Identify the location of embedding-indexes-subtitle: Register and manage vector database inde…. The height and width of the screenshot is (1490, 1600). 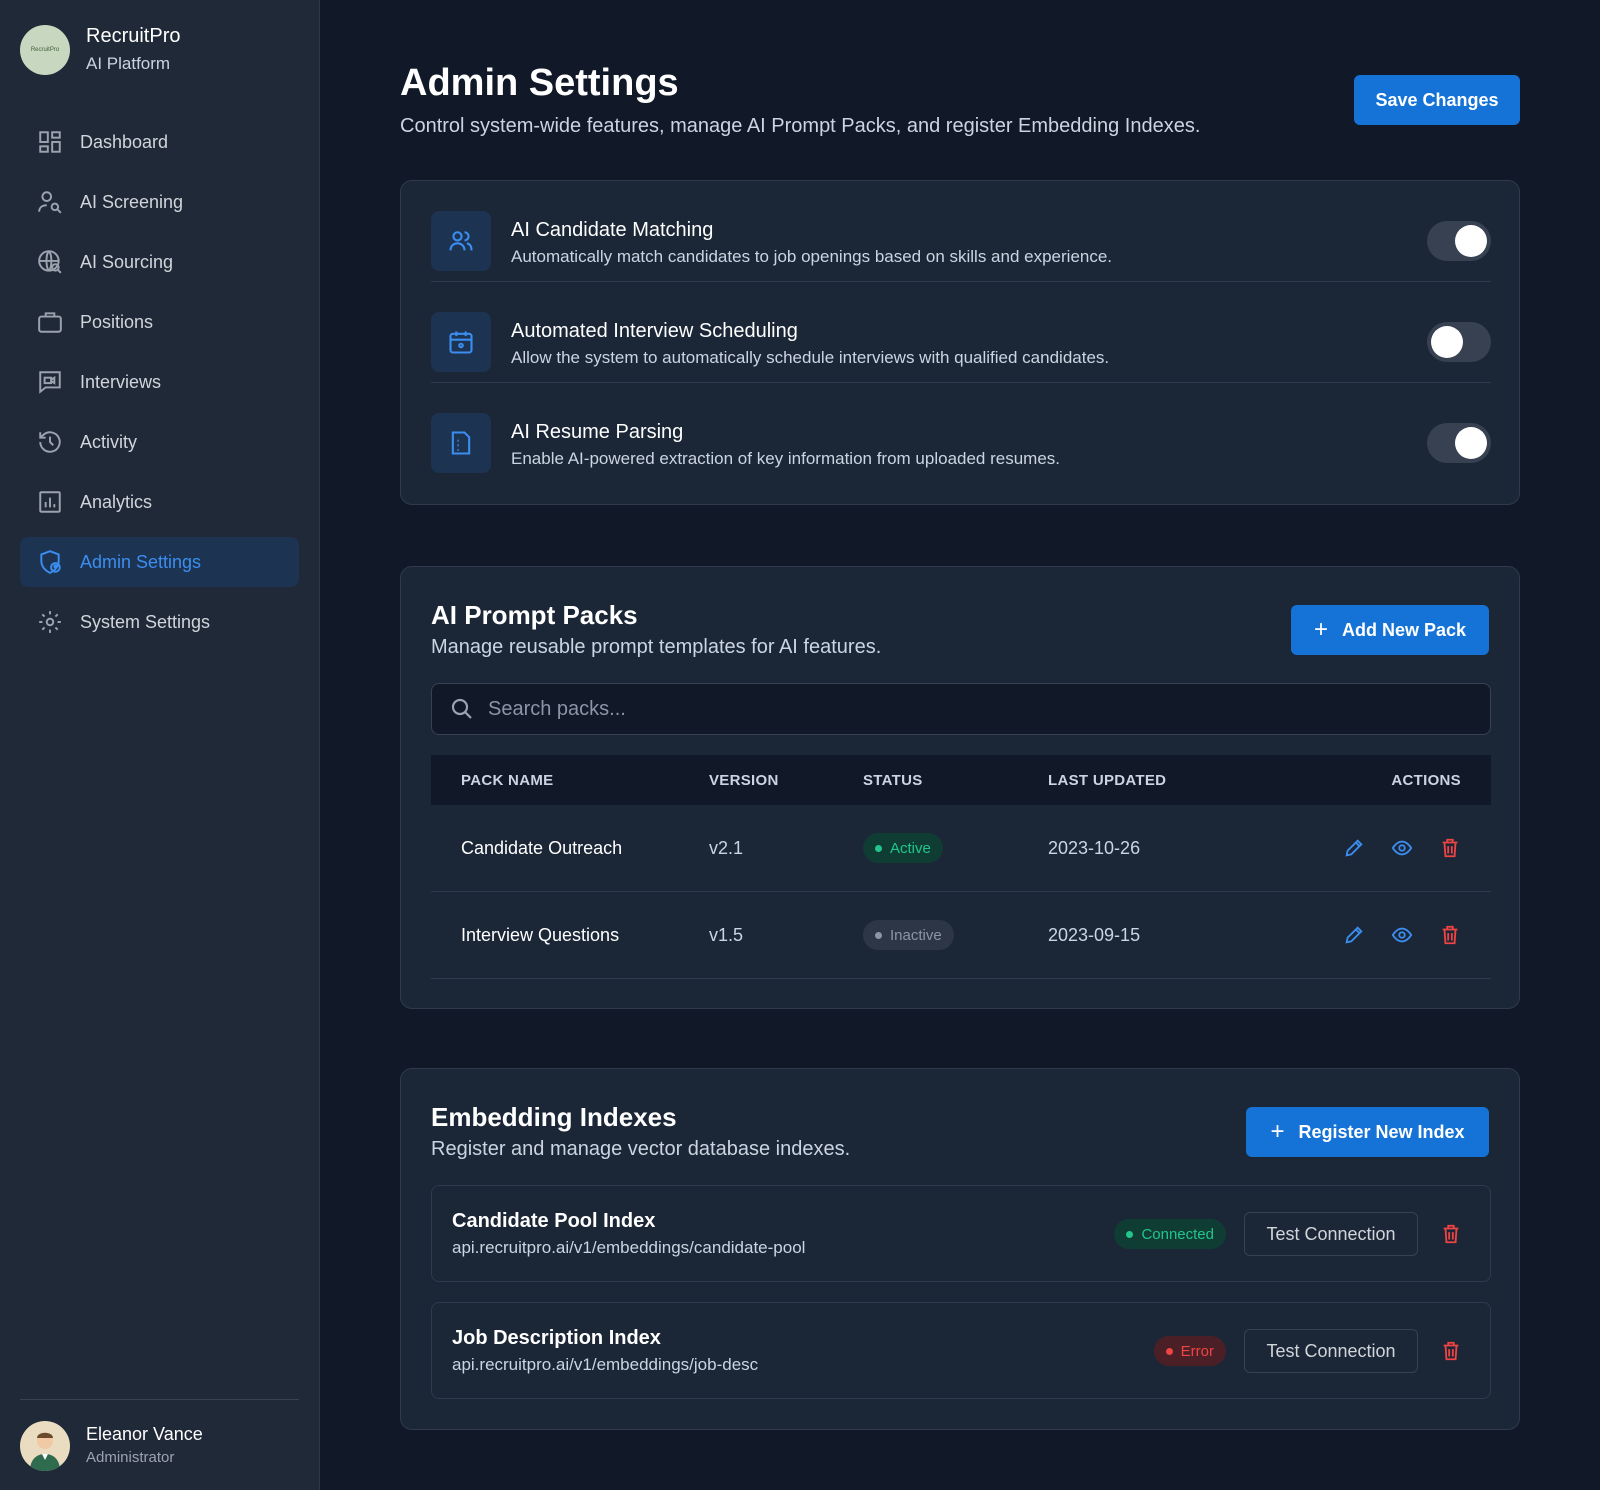
(641, 1149).